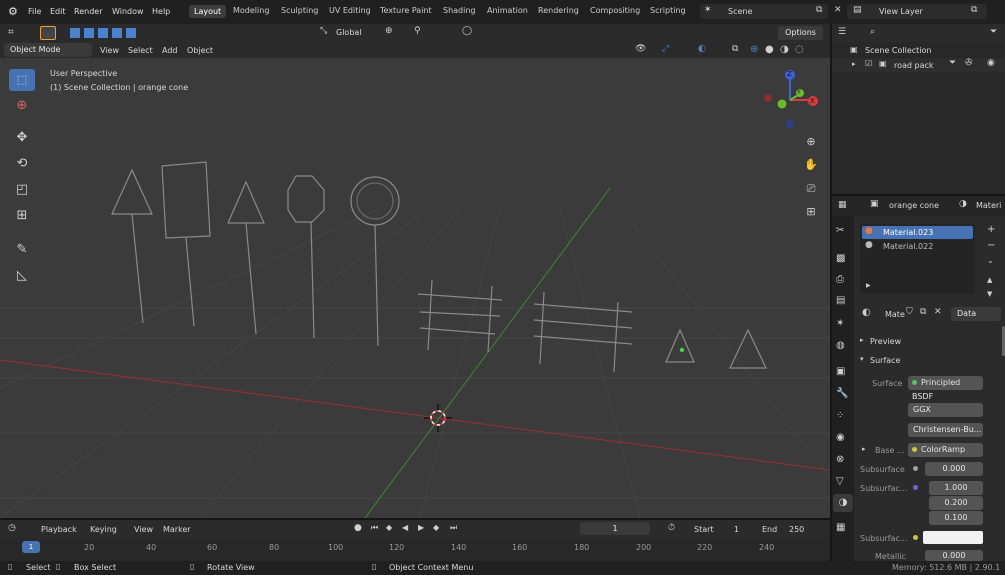  I want to click on menu-select: Select, so click(140, 50).